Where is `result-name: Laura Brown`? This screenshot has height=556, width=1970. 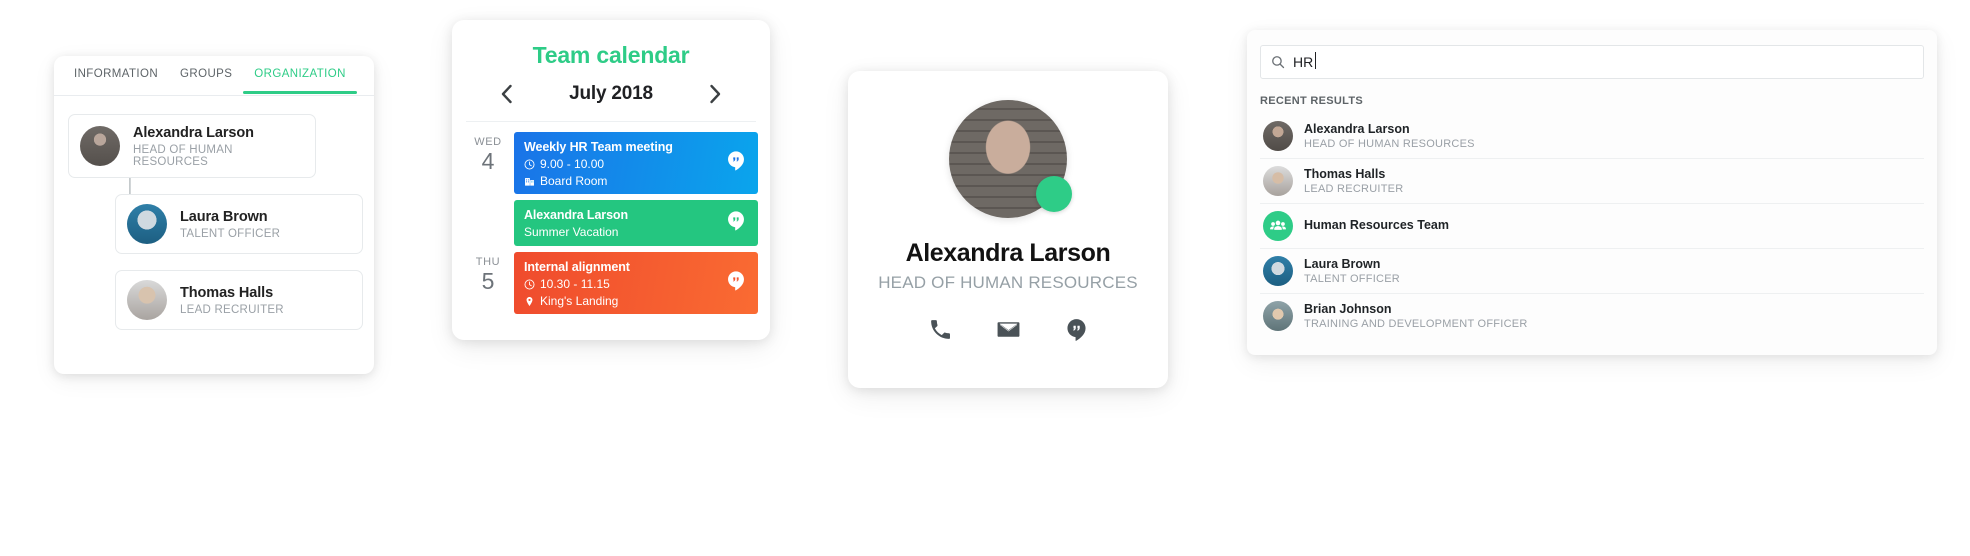 result-name: Laura Brown is located at coordinates (1342, 263).